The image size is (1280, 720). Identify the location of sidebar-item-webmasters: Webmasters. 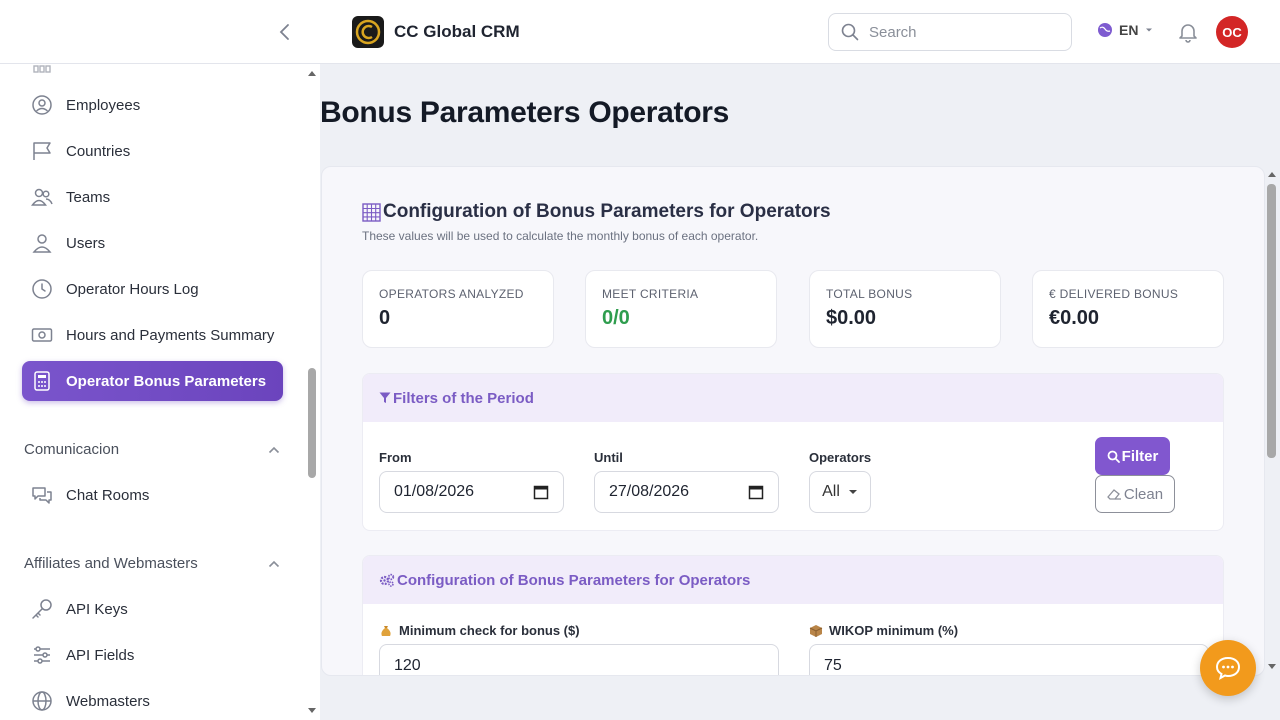
(152, 700).